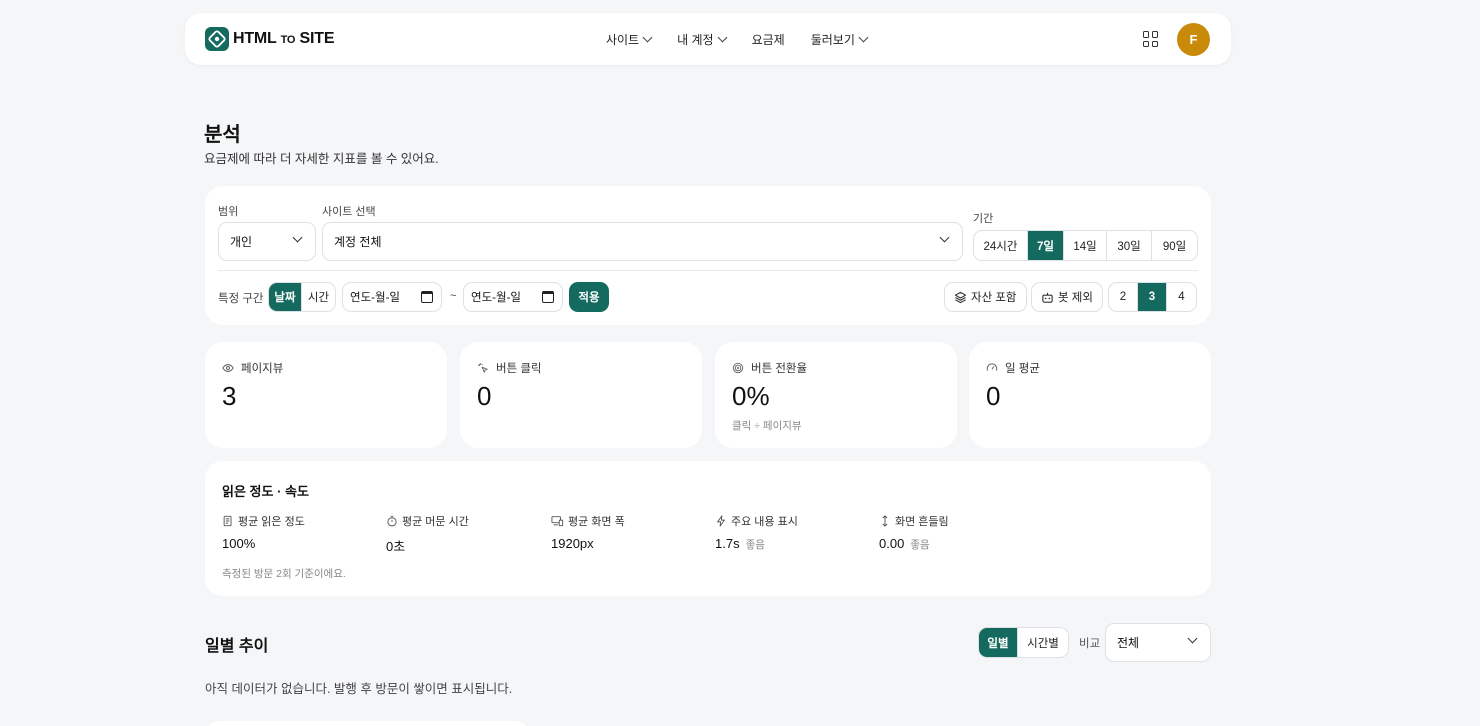 The width and height of the screenshot is (1480, 726). I want to click on level-2: 2, so click(1123, 297).